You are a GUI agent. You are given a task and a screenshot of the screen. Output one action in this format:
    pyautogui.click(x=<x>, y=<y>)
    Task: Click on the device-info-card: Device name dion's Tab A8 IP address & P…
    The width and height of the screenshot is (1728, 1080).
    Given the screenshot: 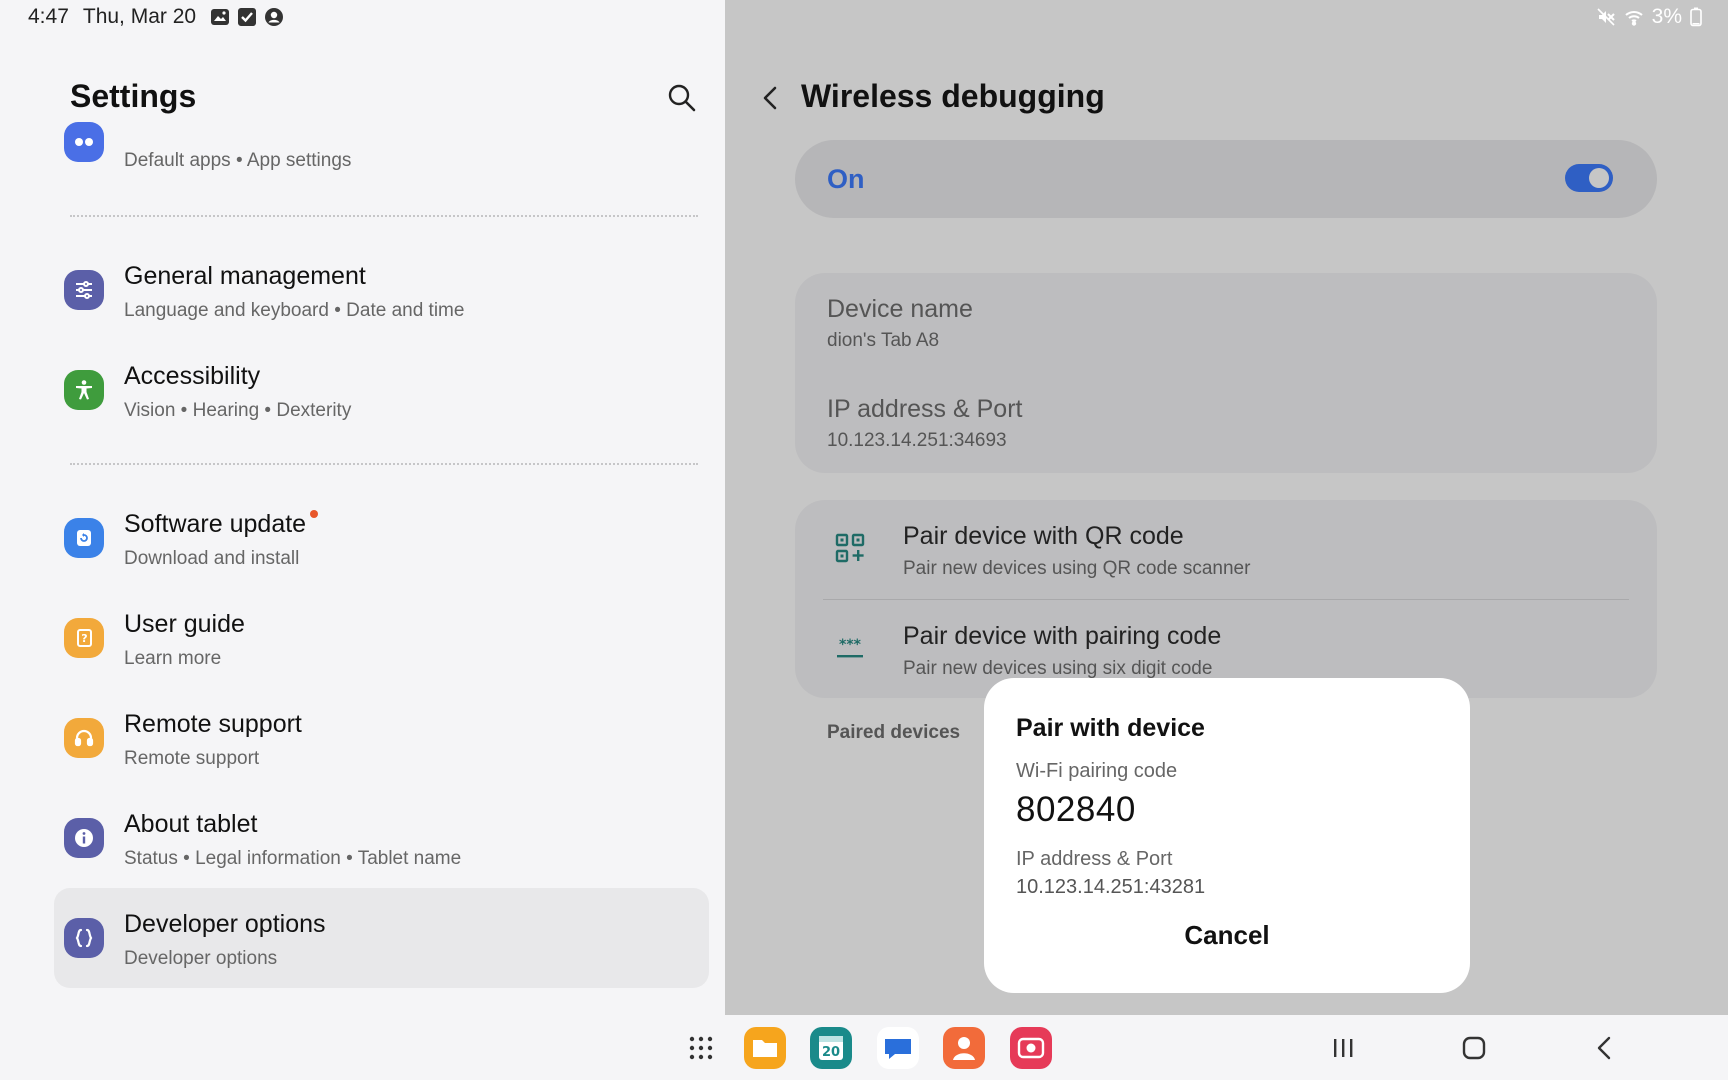 What is the action you would take?
    pyautogui.click(x=1226, y=373)
    